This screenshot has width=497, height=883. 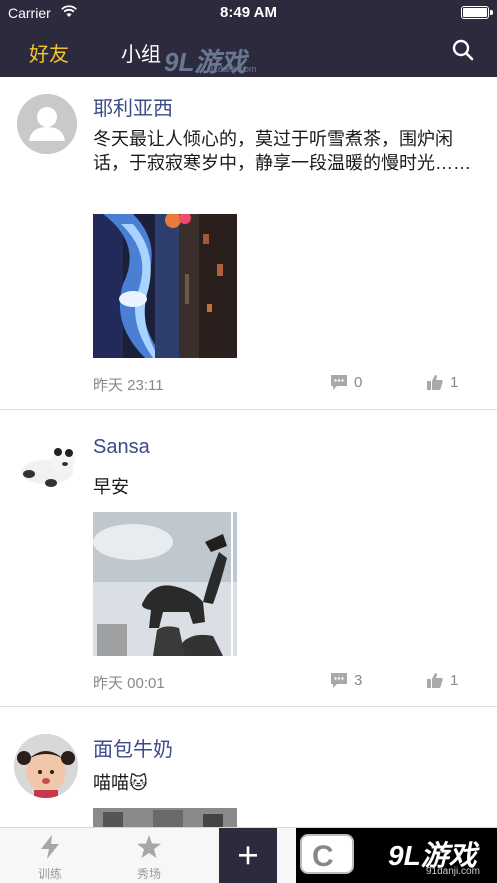 What do you see at coordinates (50, 847) in the screenshot?
I see `lightning-icon` at bounding box center [50, 847].